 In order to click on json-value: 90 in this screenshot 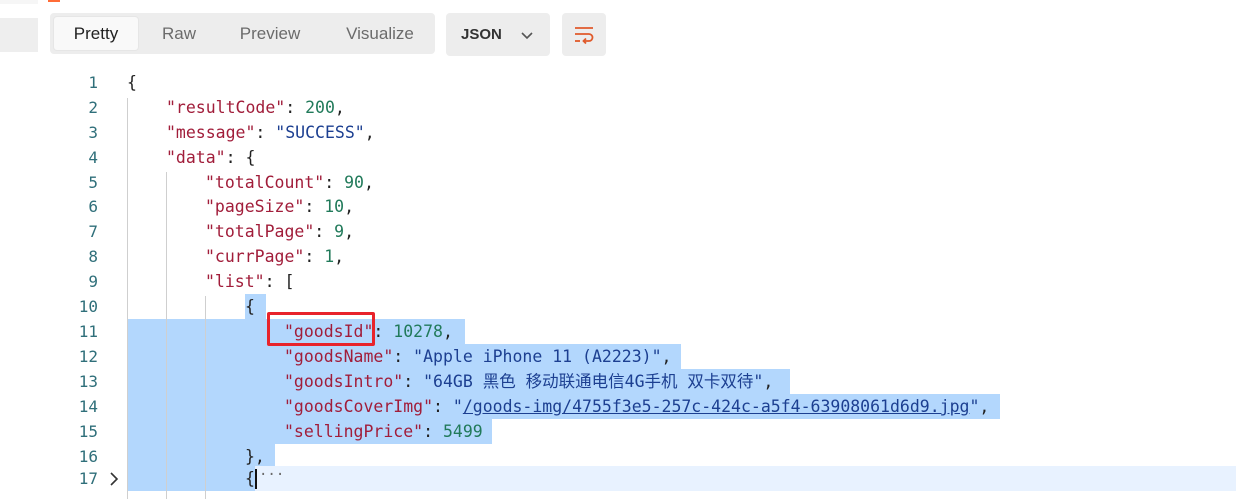, I will do `click(354, 182)`.